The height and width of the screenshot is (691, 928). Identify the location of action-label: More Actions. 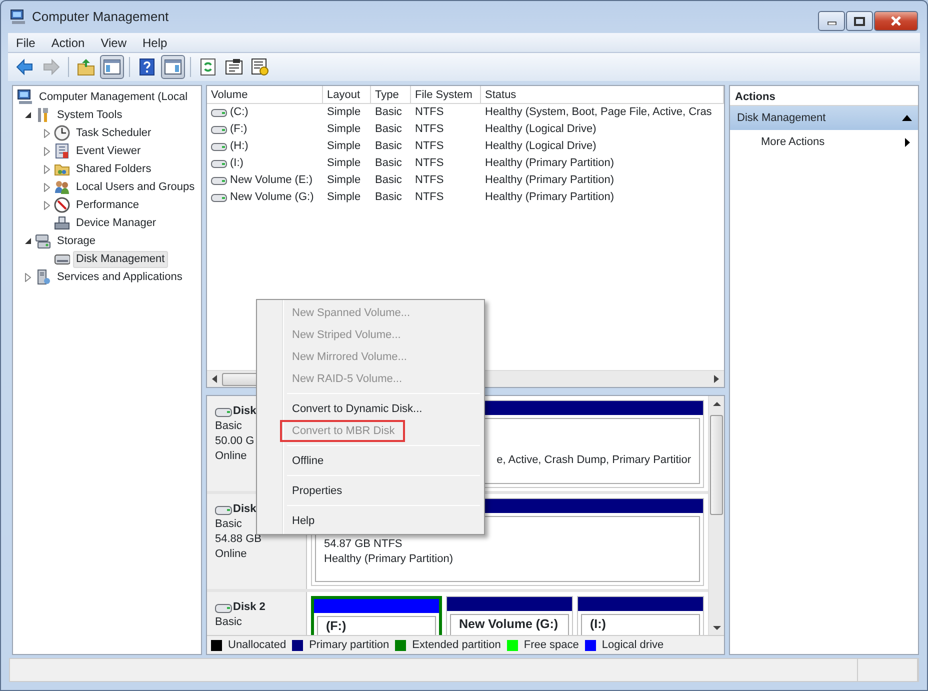
(793, 142).